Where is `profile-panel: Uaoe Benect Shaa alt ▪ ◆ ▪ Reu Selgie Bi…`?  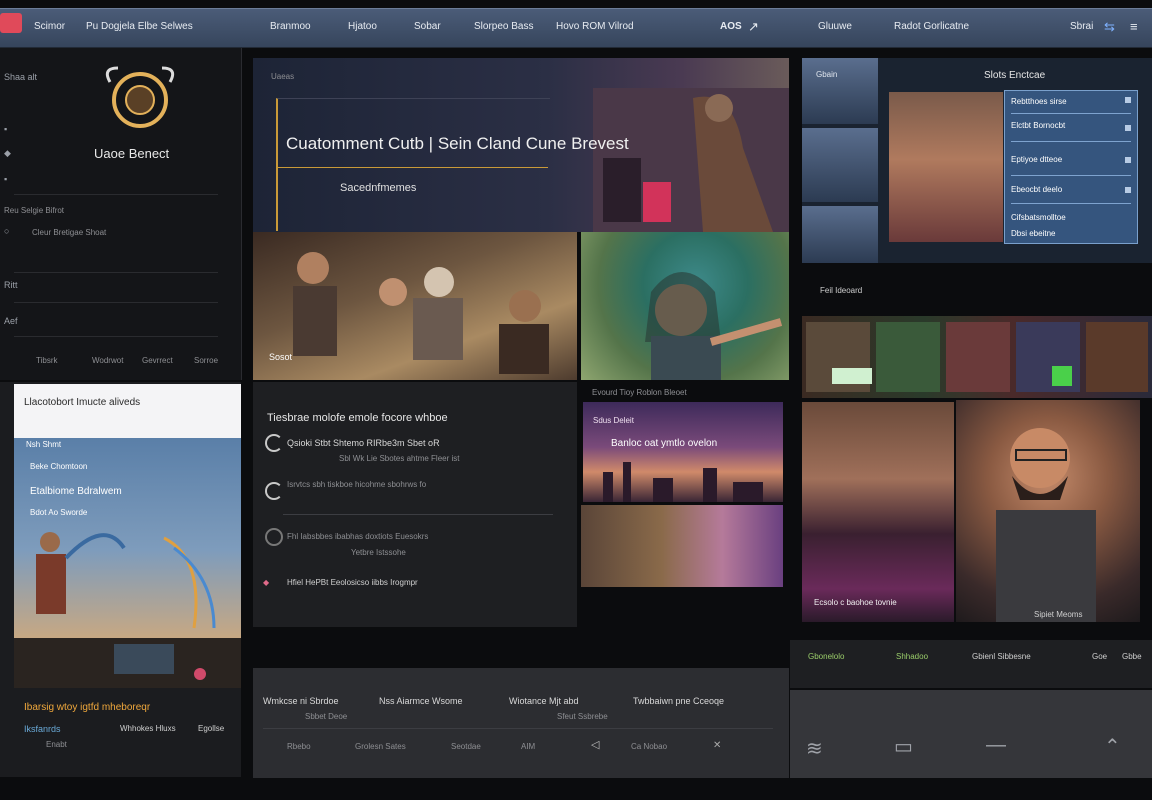
profile-panel: Uaoe Benect Shaa alt ▪ ◆ ▪ Reu Selgie Bi… is located at coordinates (121, 214).